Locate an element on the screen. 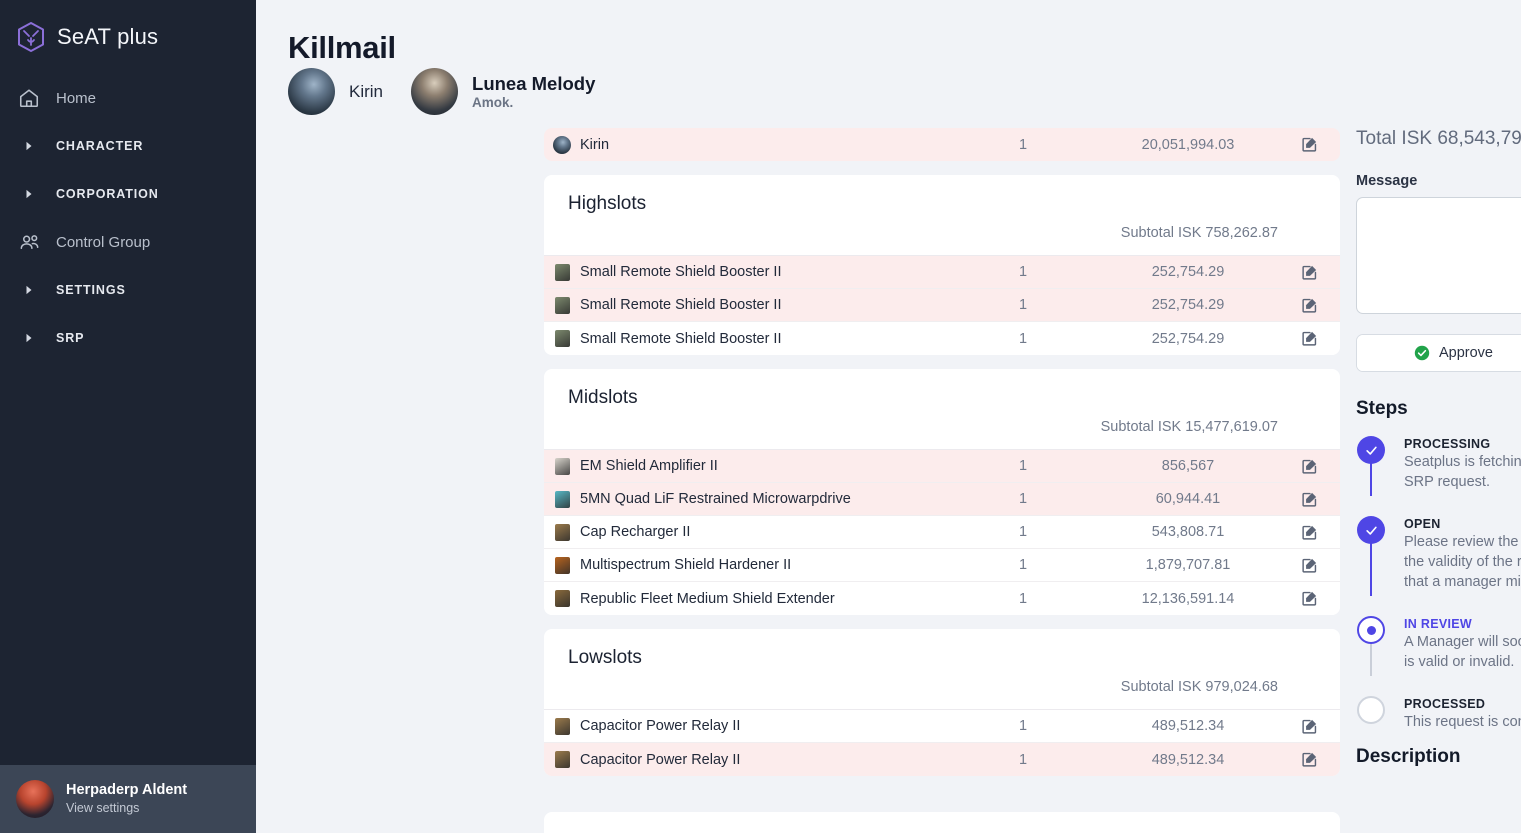 This screenshot has width=1521, height=833. slot-section-title: Highslots is located at coordinates (607, 203).